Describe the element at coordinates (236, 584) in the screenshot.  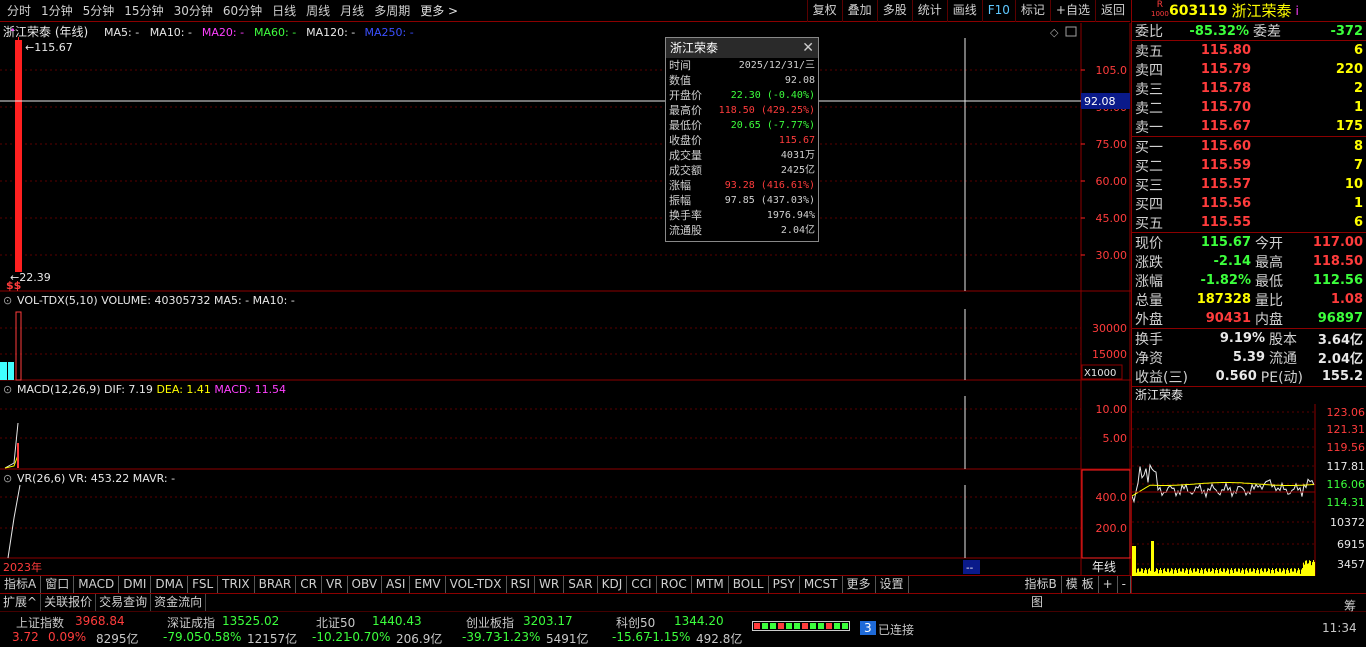
I see `indicator-tab: TRIX` at that location.